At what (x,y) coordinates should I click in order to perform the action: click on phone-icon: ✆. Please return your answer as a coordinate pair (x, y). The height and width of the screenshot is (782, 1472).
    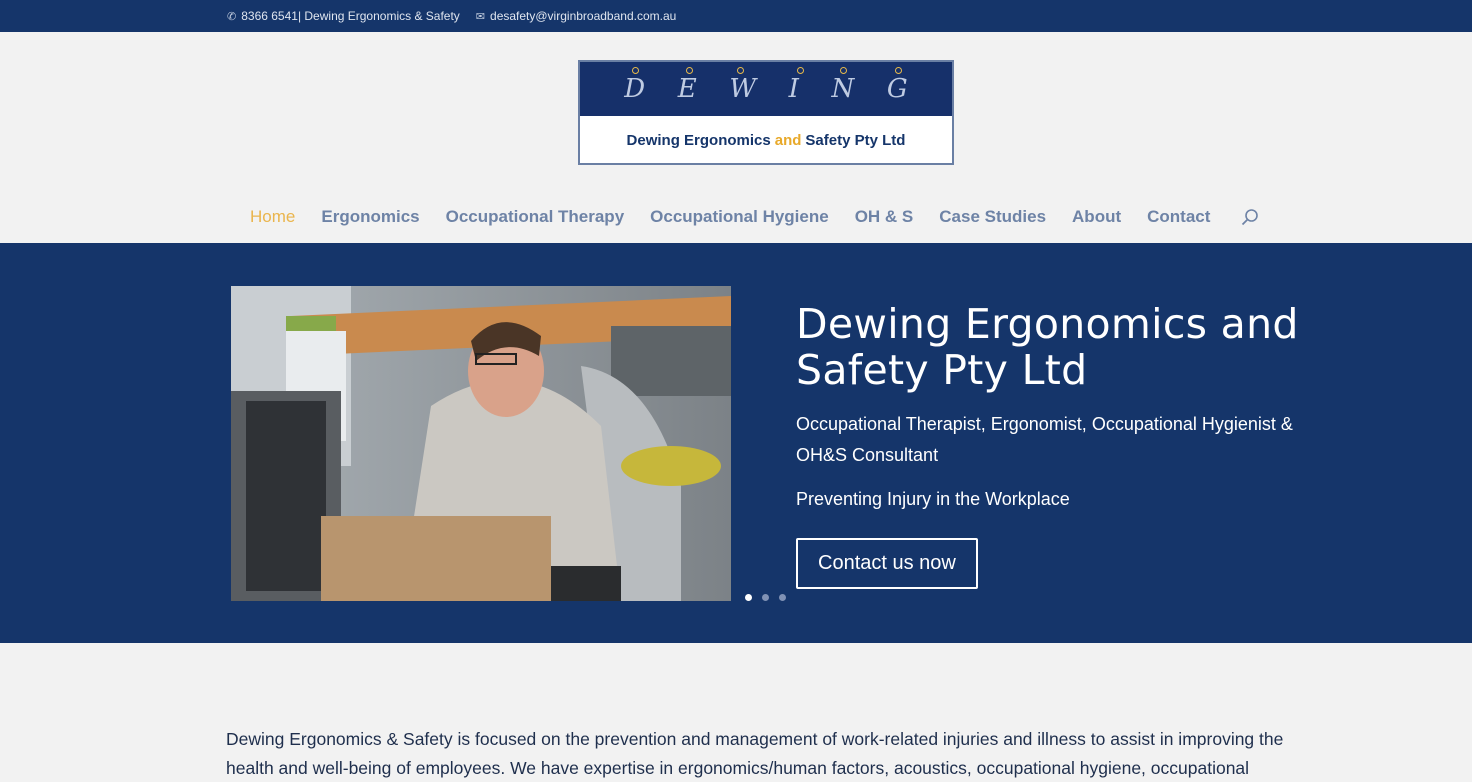
    Looking at the image, I should click on (232, 16).